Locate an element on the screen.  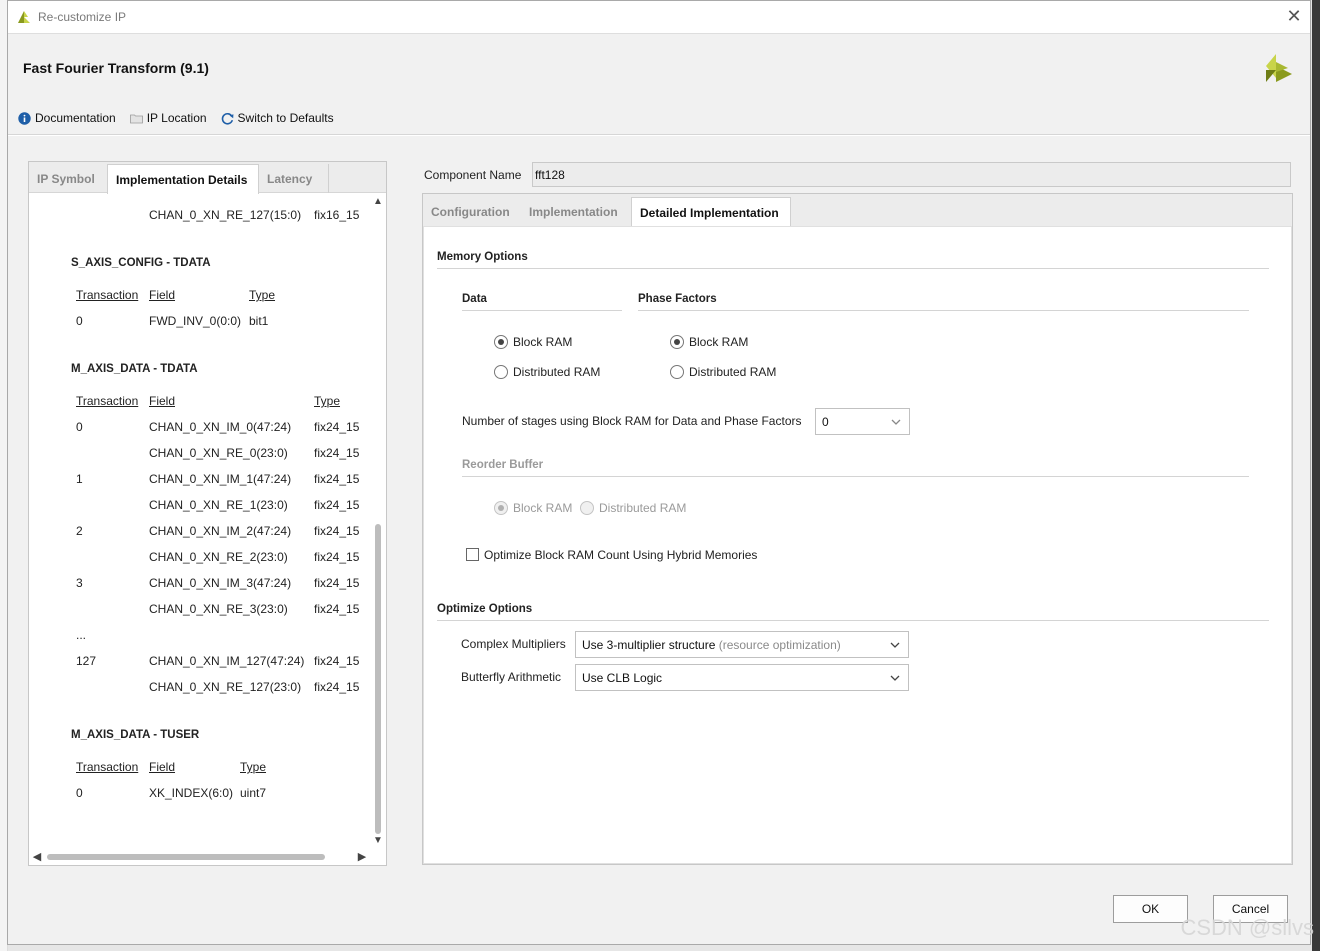
vertical-scroll-thumb is located at coordinates (378, 679).